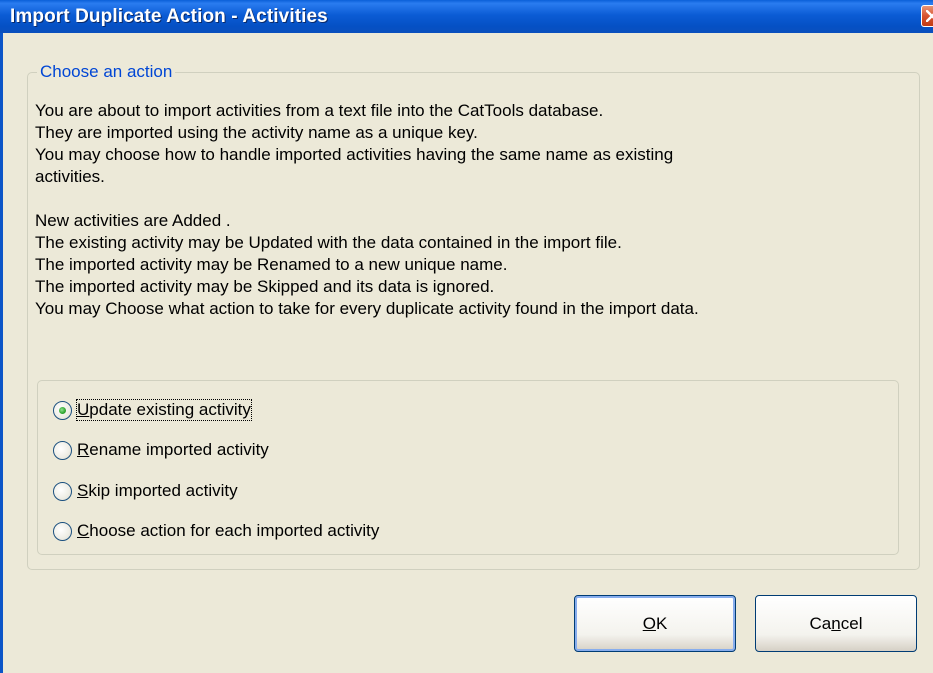 The height and width of the screenshot is (673, 933). I want to click on radio-label: Choose action for each imported activity, so click(228, 531).